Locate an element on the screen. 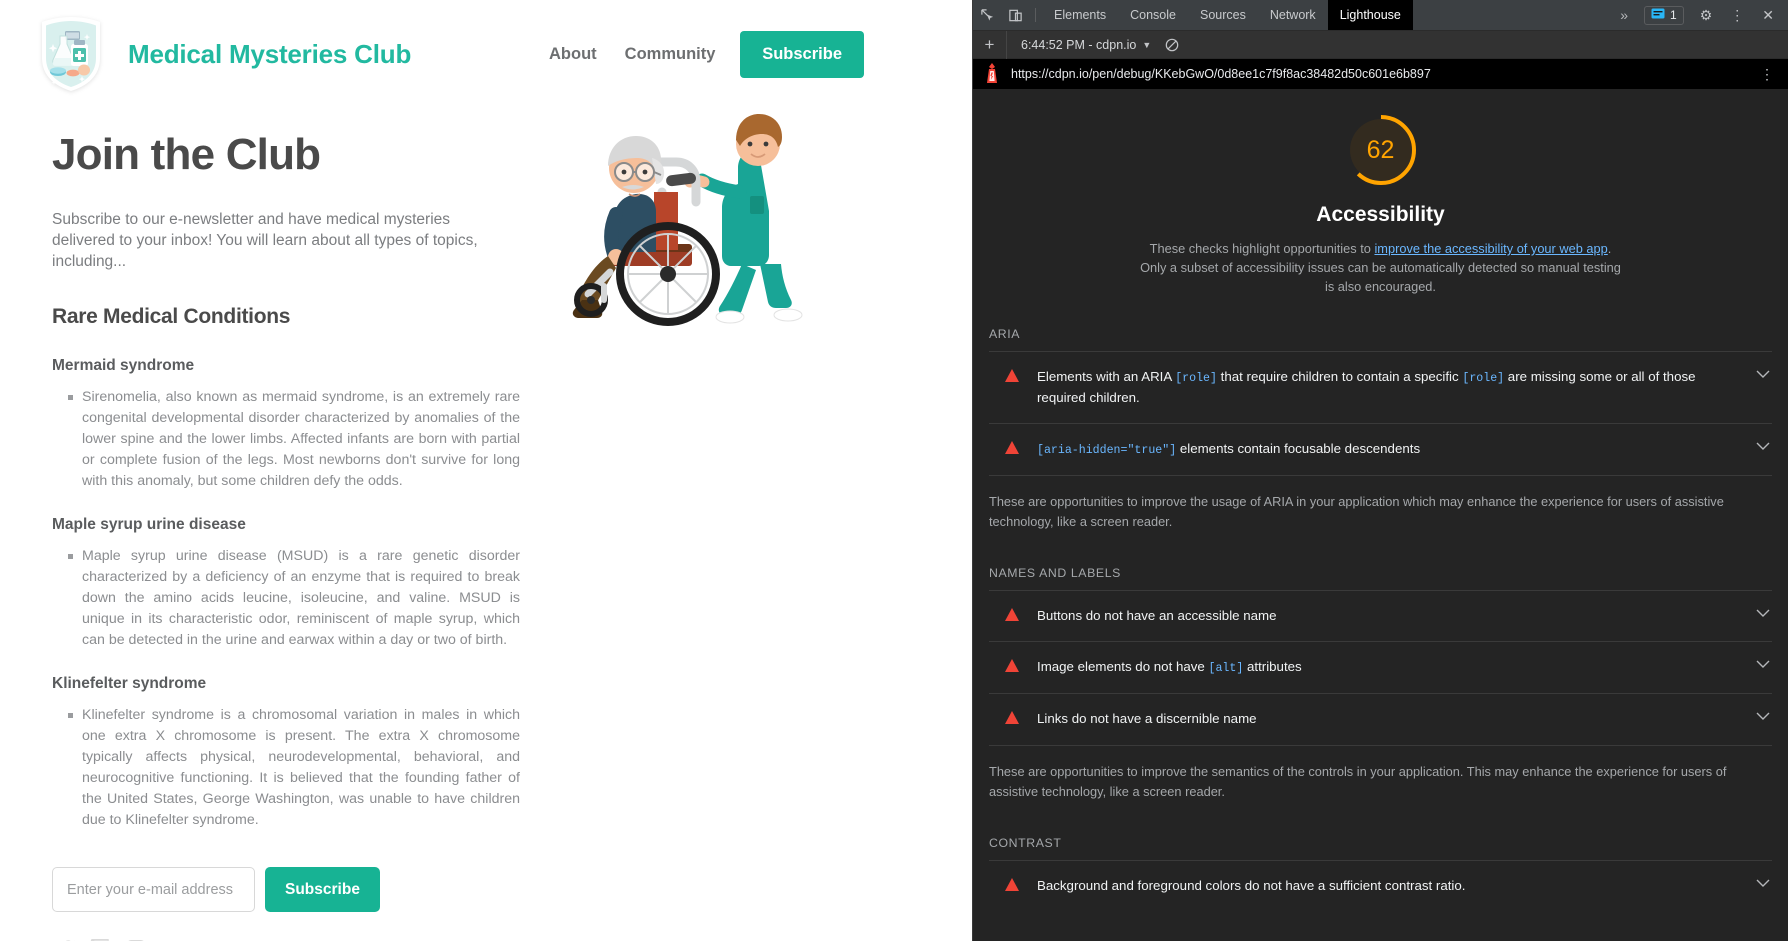 The image size is (1788, 941). lighthouse-logo-icon is located at coordinates (992, 74).